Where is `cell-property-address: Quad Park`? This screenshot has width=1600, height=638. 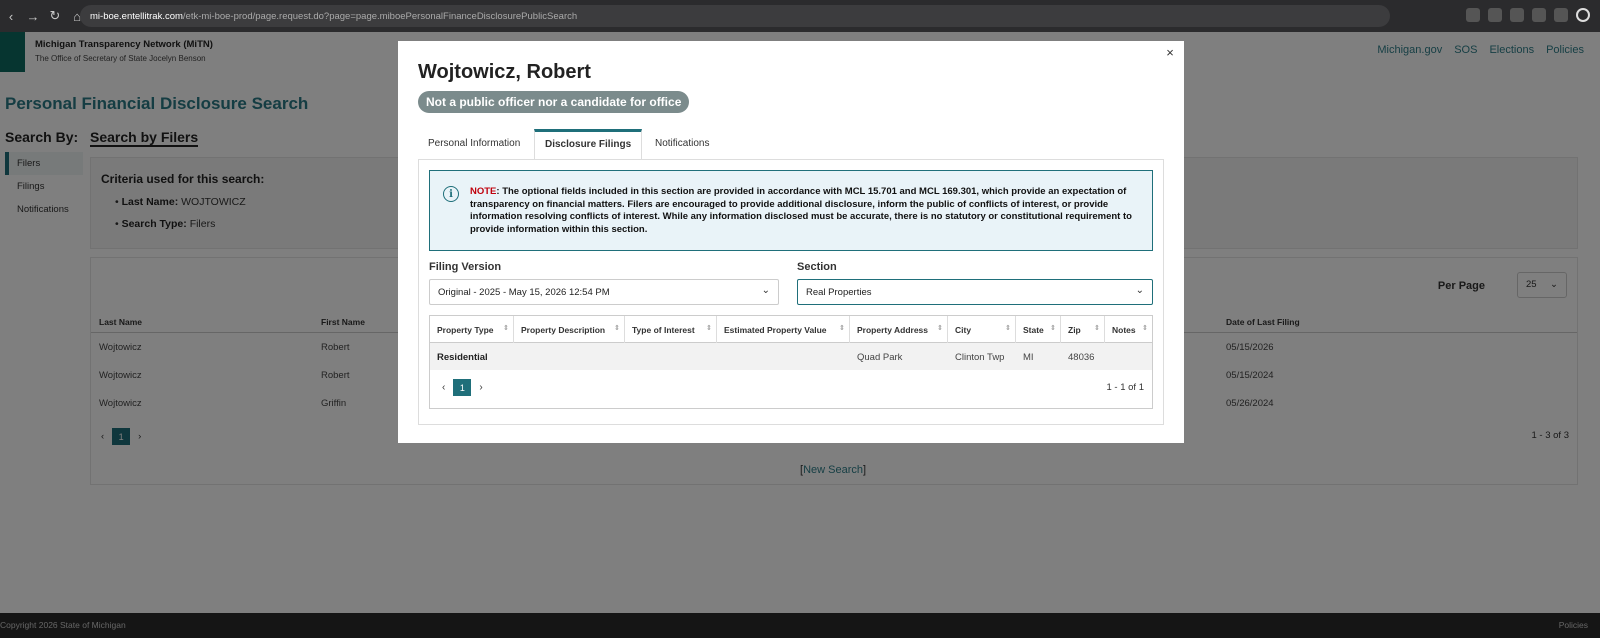
cell-property-address: Quad Park is located at coordinates (880, 357).